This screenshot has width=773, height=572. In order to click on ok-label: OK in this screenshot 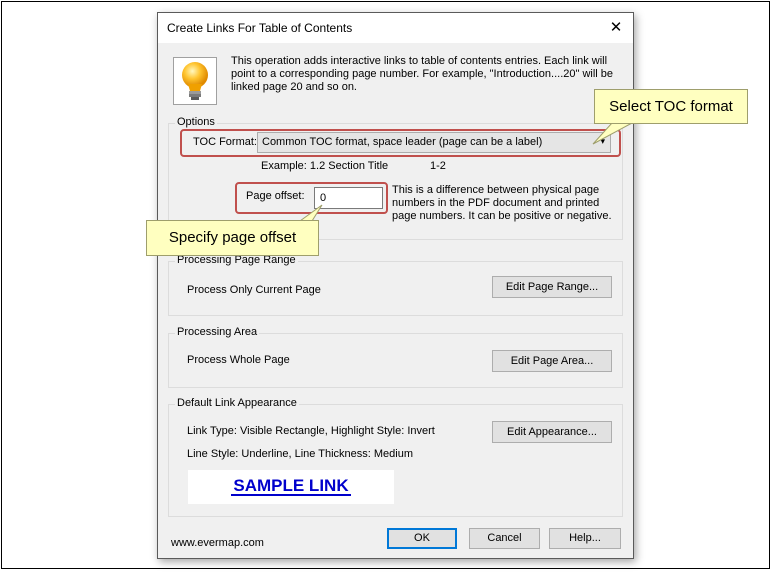, I will do `click(422, 538)`.